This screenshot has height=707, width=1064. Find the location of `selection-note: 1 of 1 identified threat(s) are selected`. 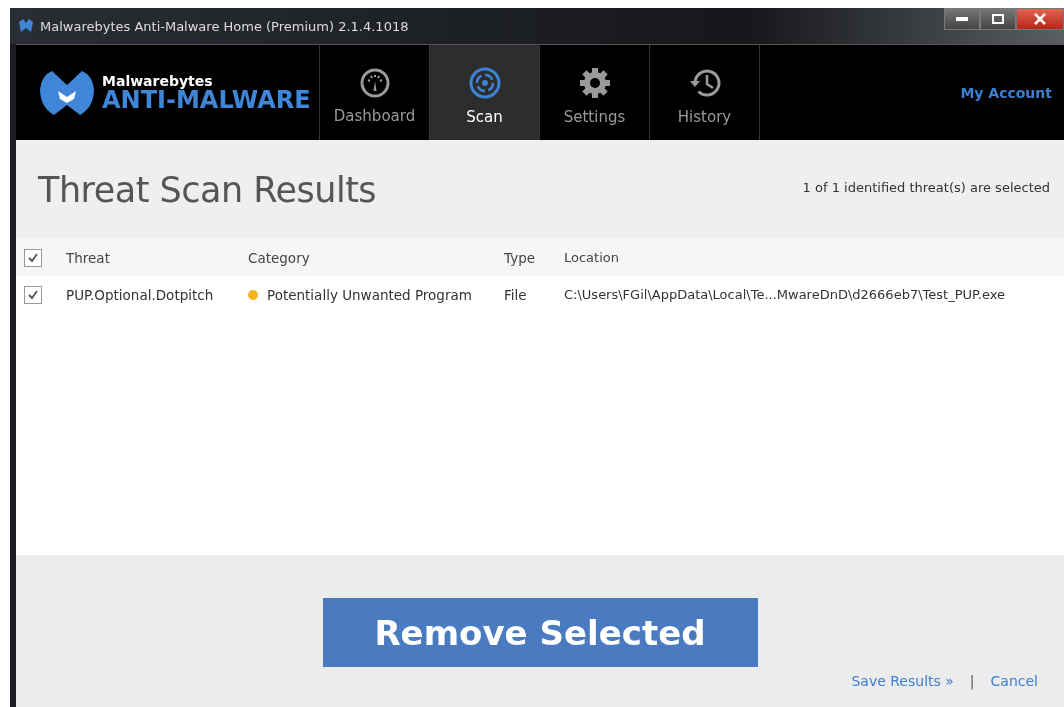

selection-note: 1 of 1 identified threat(s) are selected is located at coordinates (926, 187).